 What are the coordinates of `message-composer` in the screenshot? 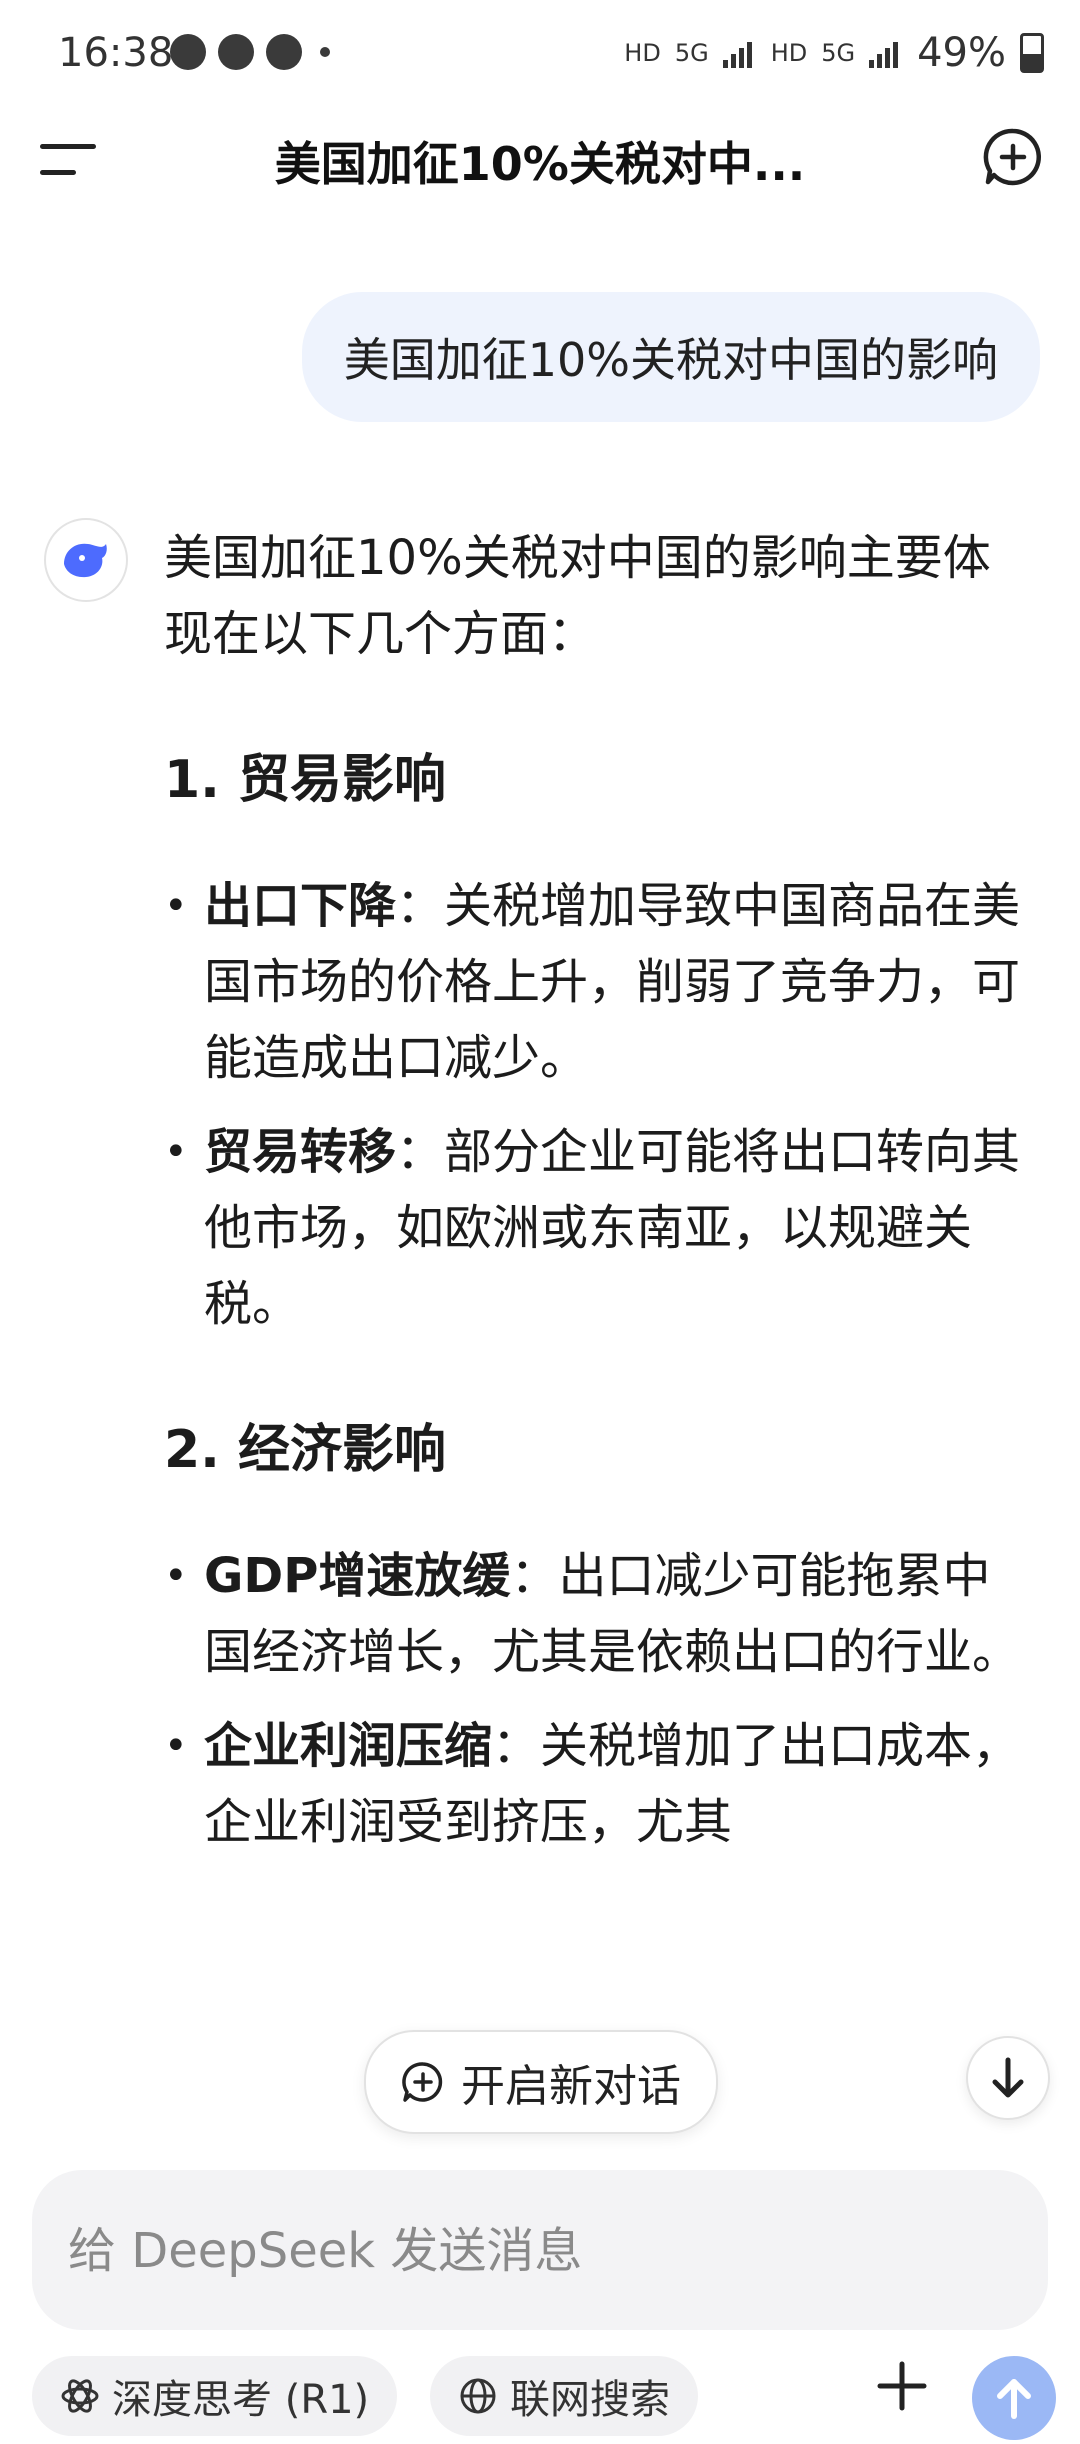 It's located at (540, 2250).